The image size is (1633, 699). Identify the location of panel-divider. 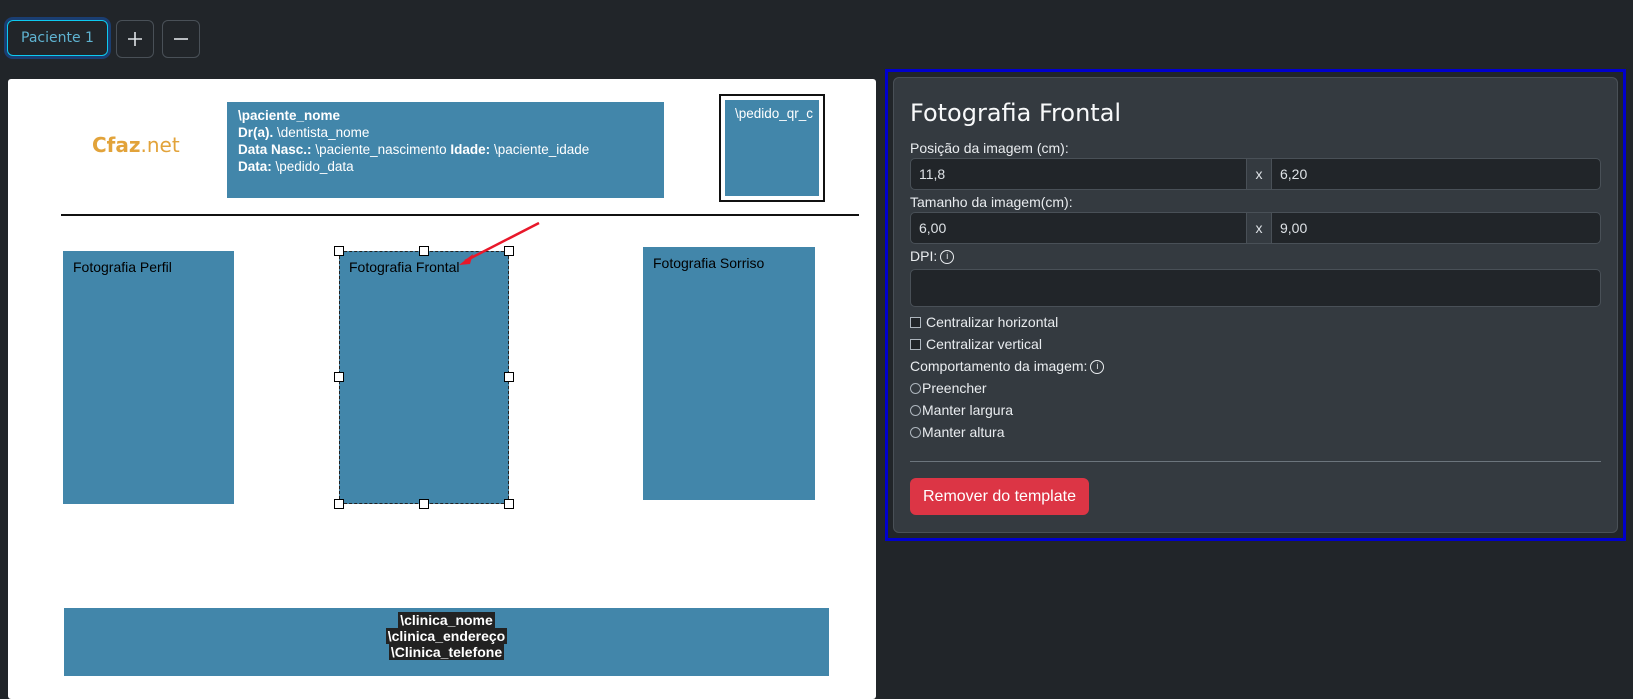
(1255, 461).